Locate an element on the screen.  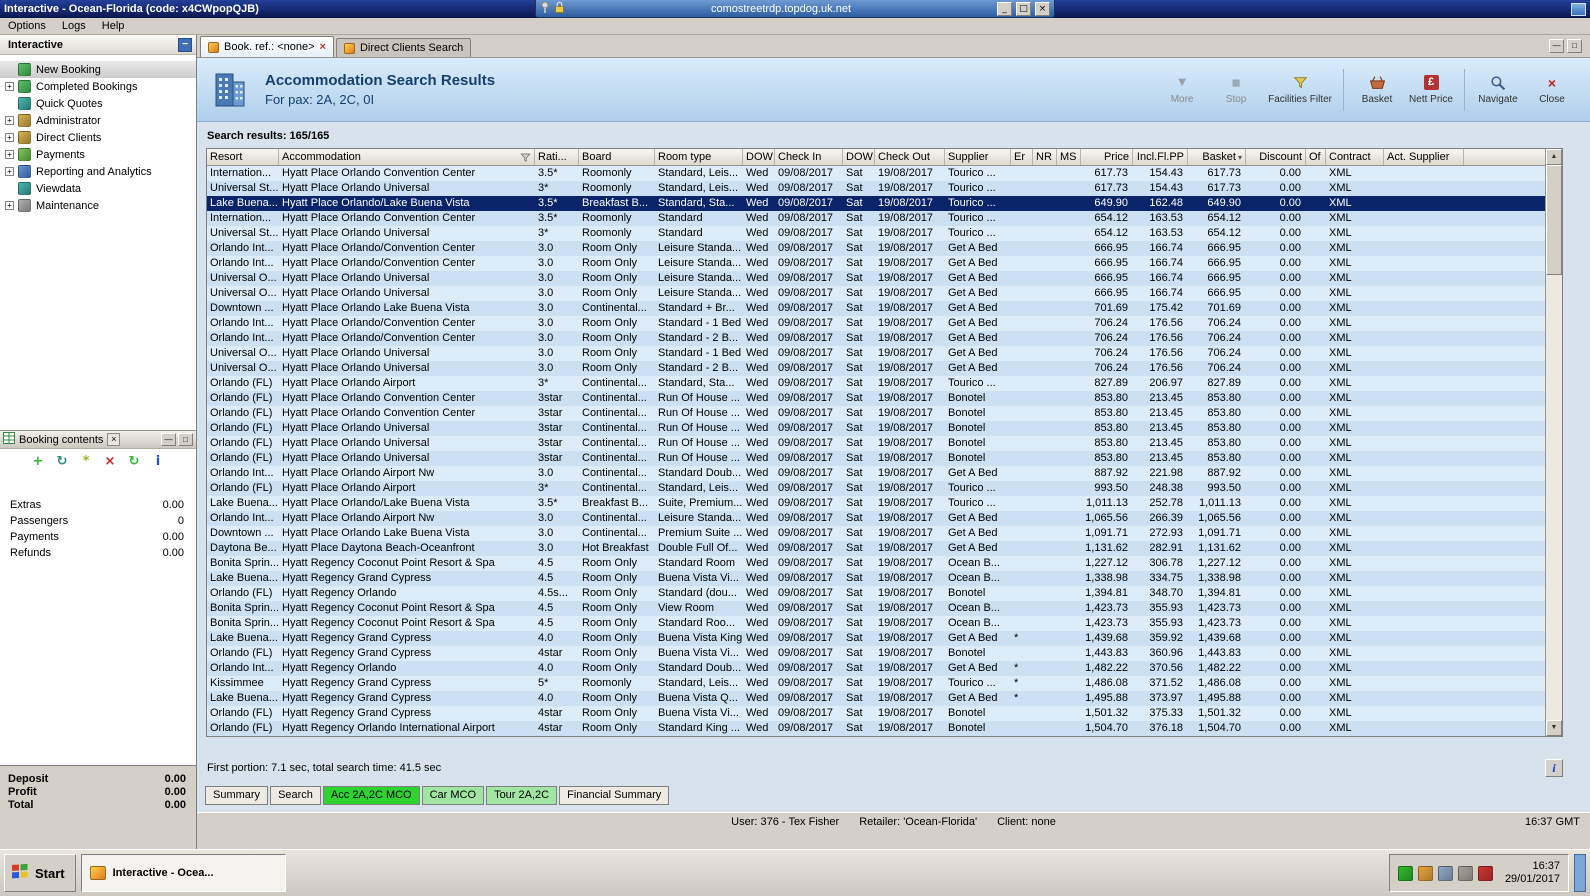
column-header-contract: Contract is located at coordinates (1355, 157).